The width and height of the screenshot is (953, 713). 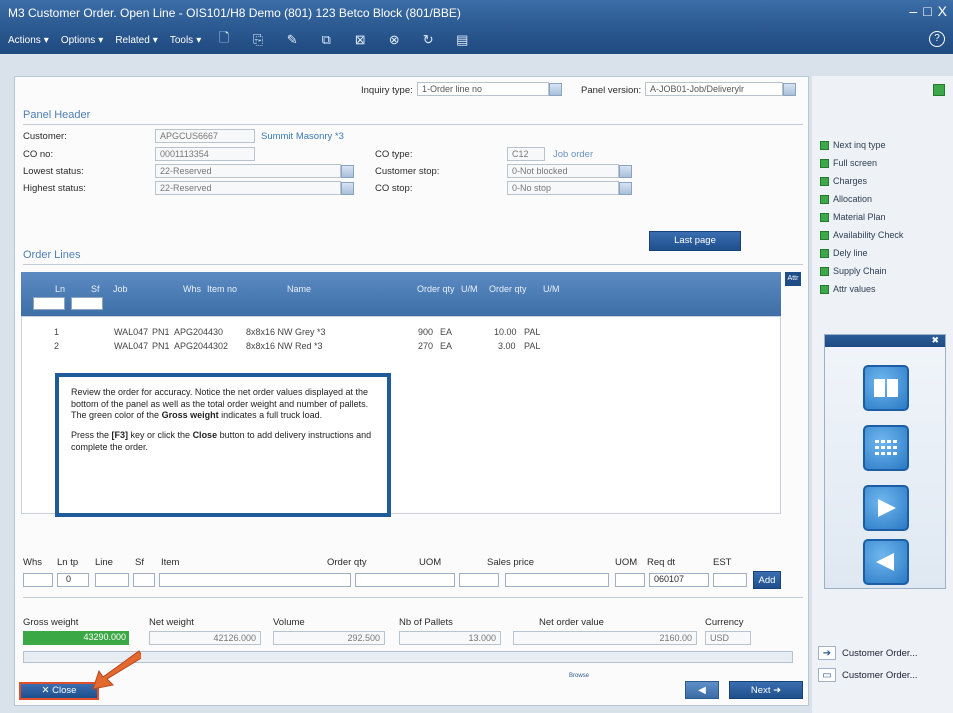 What do you see at coordinates (38, 580) in the screenshot?
I see `whs-input` at bounding box center [38, 580].